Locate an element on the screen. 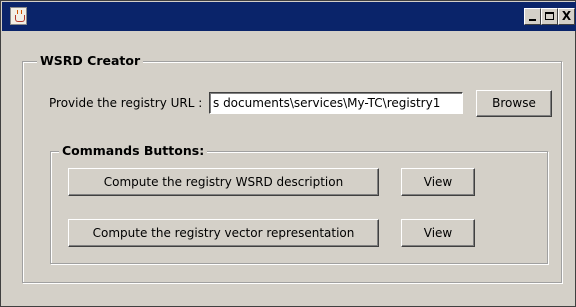  close-icon: X is located at coordinates (566, 16).